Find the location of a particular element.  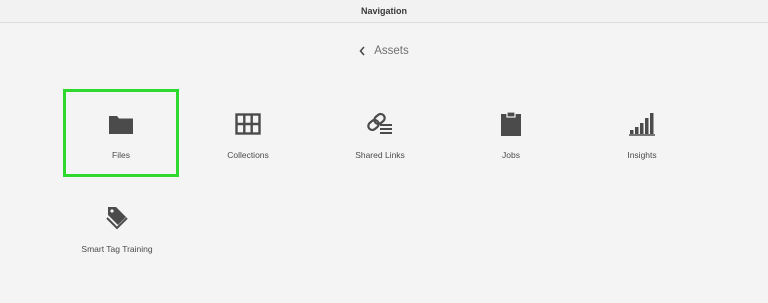

folder-icon is located at coordinates (121, 124).